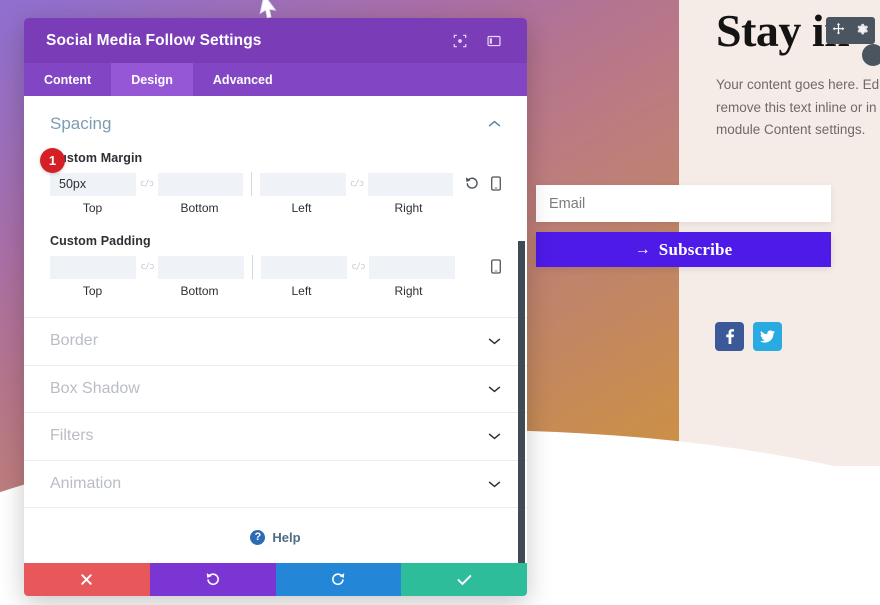 Image resolution: width=880 pixels, height=605 pixels. Describe the element at coordinates (748, 336) in the screenshot. I see `social-follow-row` at that location.